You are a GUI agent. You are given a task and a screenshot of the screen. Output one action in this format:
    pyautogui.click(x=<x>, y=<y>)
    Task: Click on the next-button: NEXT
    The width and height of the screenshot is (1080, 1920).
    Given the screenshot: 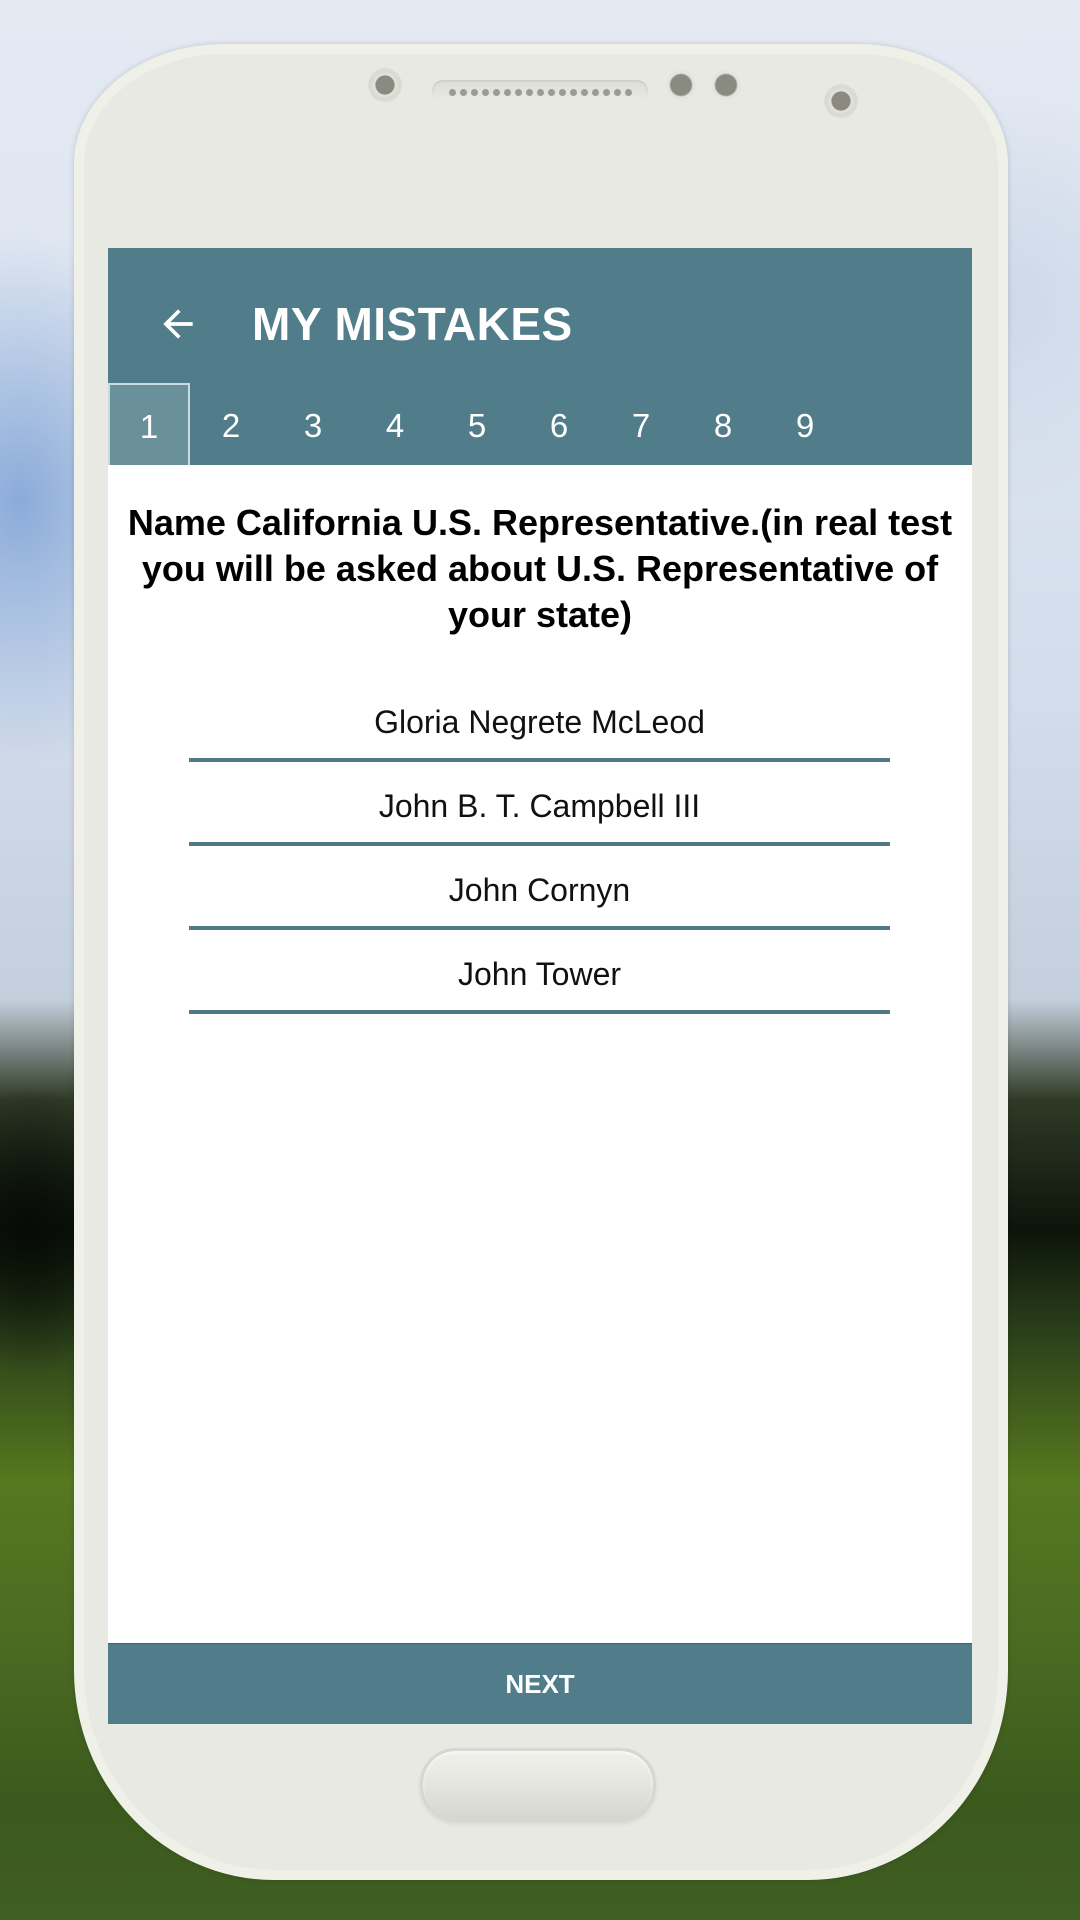 What is the action you would take?
    pyautogui.click(x=540, y=1683)
    